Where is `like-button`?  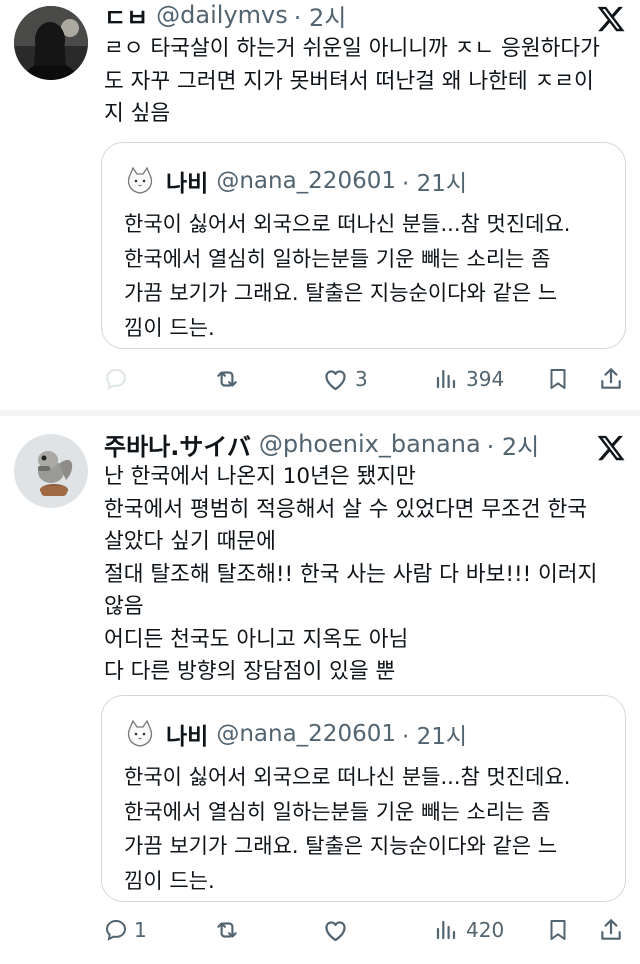 like-button is located at coordinates (338, 930).